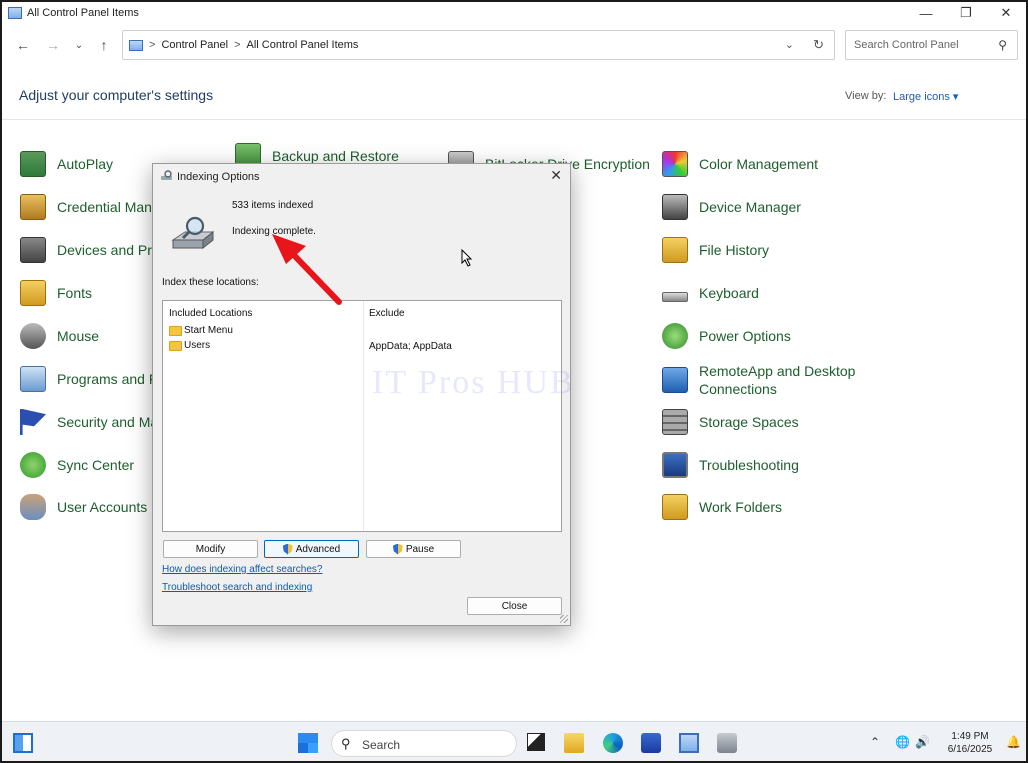 This screenshot has height=763, width=1028. What do you see at coordinates (77, 465) in the screenshot?
I see `item-sync-center: Sync Center` at bounding box center [77, 465].